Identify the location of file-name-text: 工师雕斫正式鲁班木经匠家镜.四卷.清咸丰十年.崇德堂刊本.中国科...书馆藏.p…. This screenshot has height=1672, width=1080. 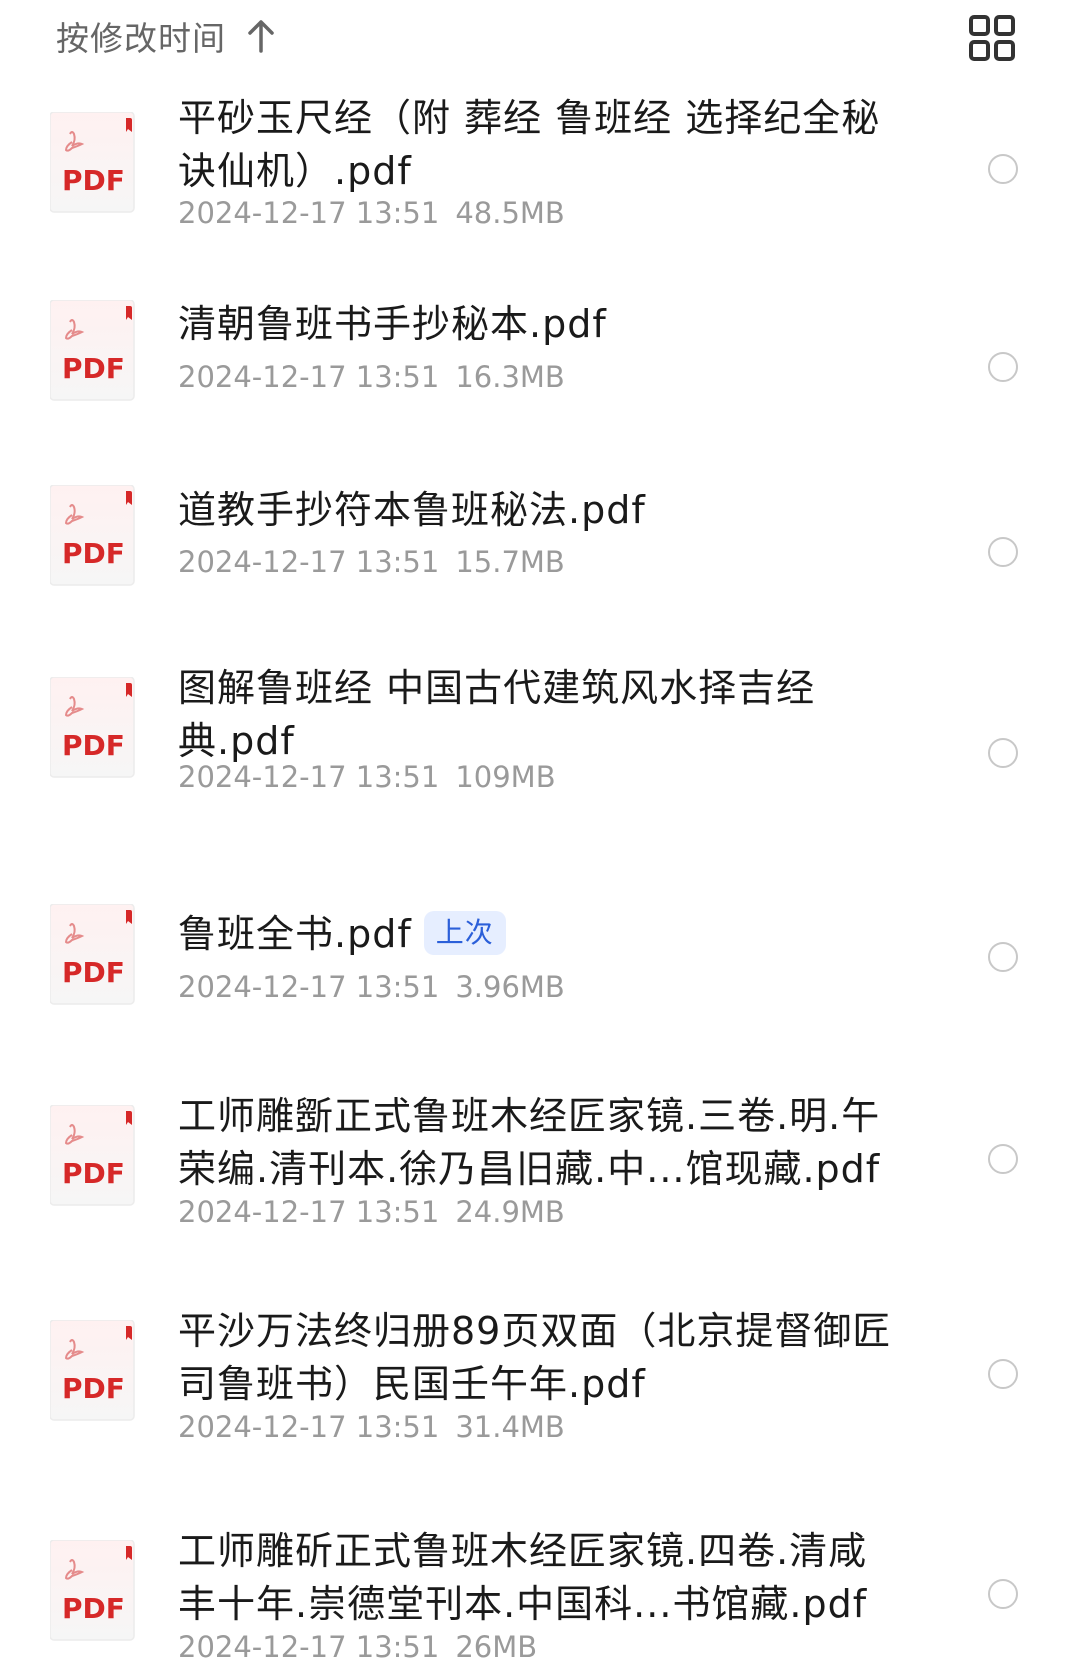
(523, 1577).